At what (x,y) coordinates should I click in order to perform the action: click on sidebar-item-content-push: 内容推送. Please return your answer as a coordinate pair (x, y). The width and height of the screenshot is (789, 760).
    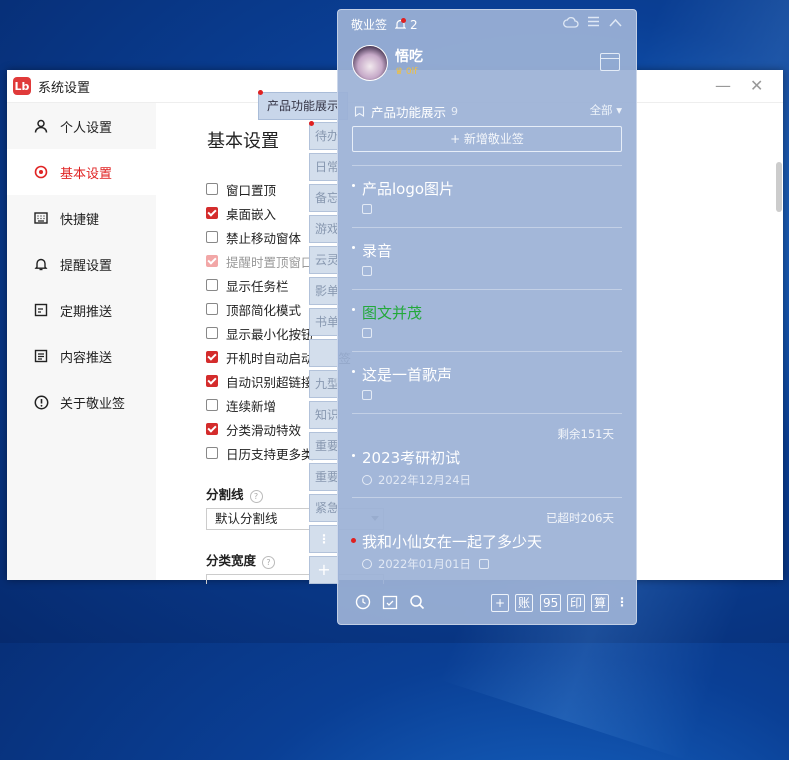
    Looking at the image, I should click on (81, 356).